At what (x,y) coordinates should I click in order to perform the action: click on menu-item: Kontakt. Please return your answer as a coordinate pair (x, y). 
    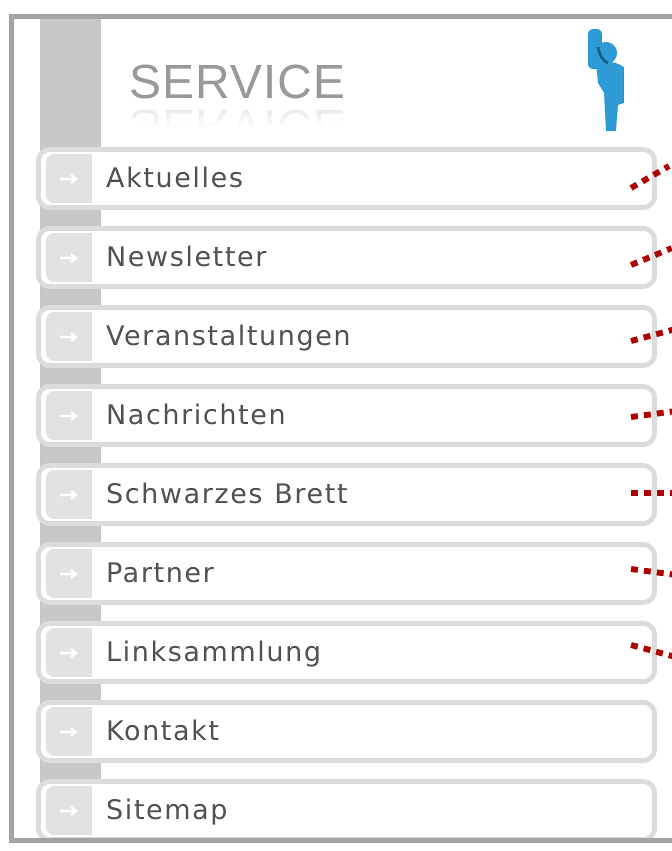
    Looking at the image, I should click on (346, 731).